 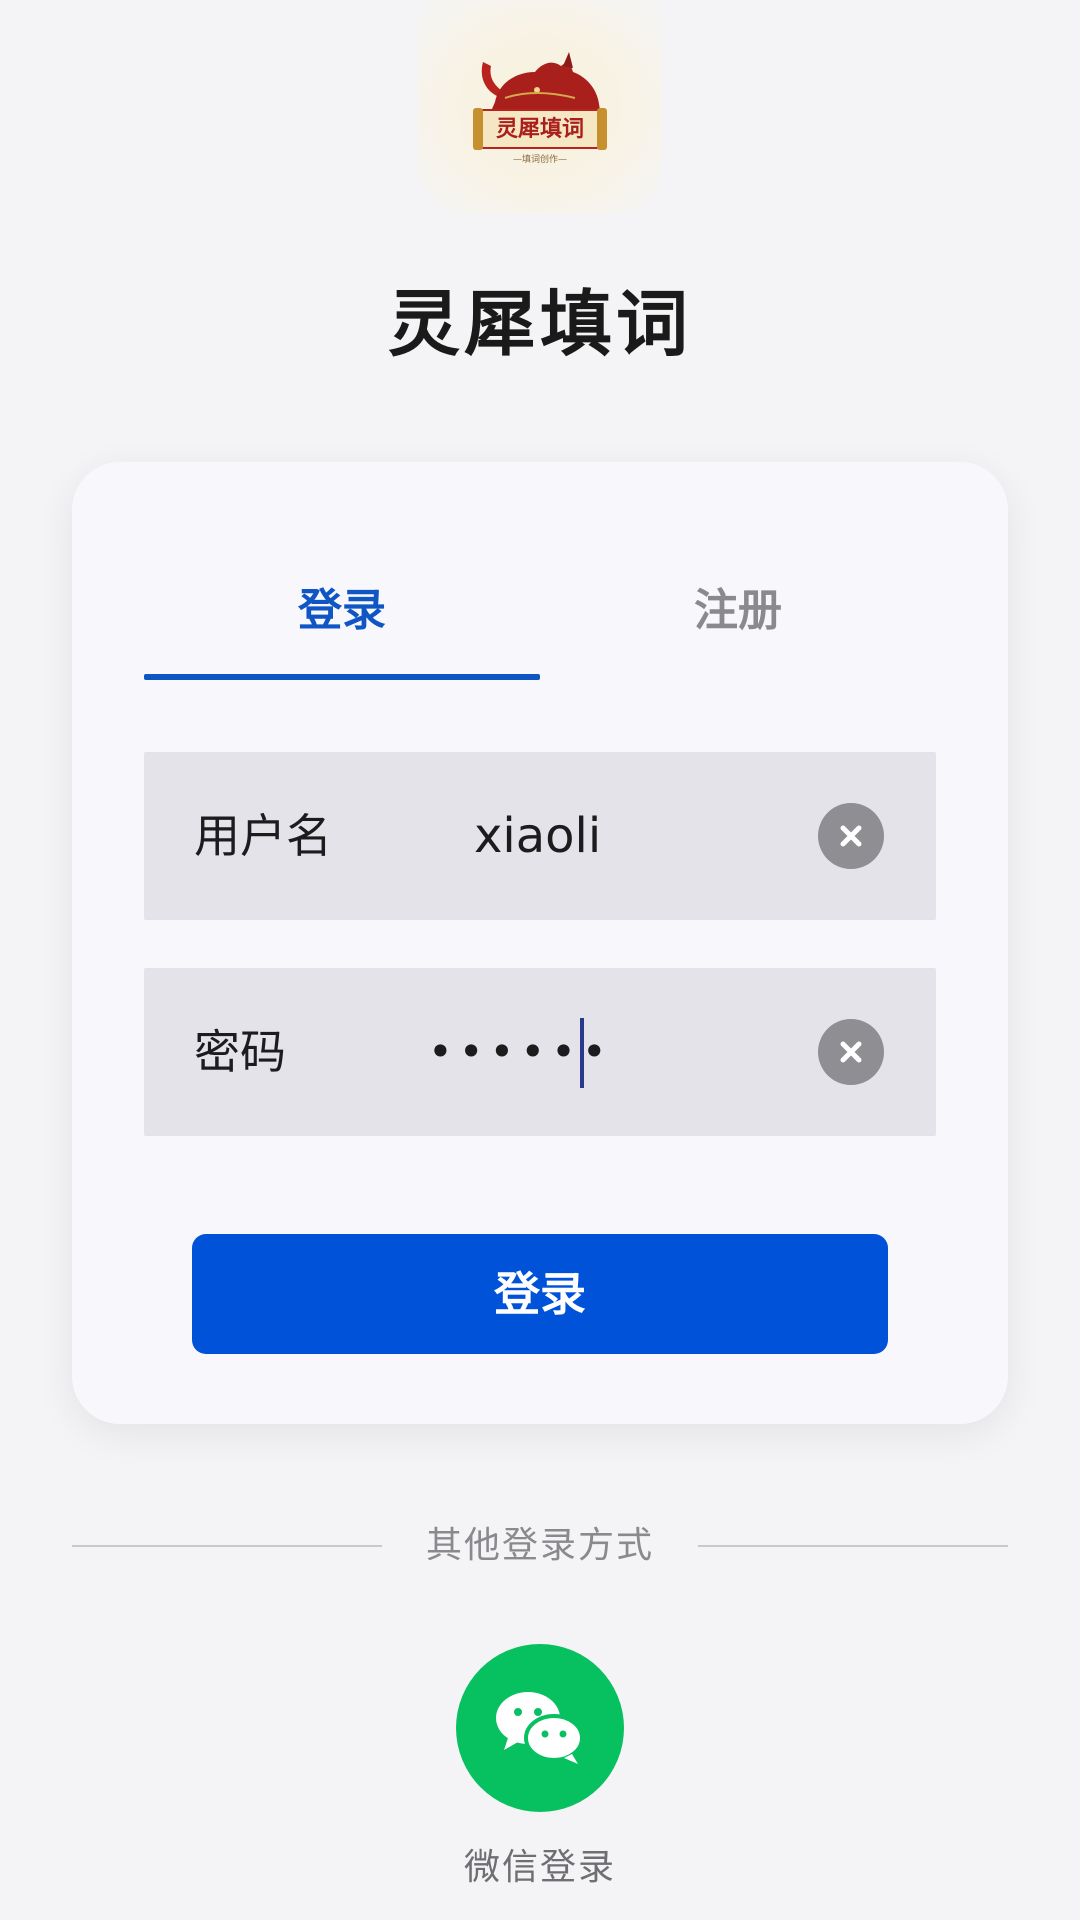 What do you see at coordinates (342, 677) in the screenshot?
I see `tab-active-indicator` at bounding box center [342, 677].